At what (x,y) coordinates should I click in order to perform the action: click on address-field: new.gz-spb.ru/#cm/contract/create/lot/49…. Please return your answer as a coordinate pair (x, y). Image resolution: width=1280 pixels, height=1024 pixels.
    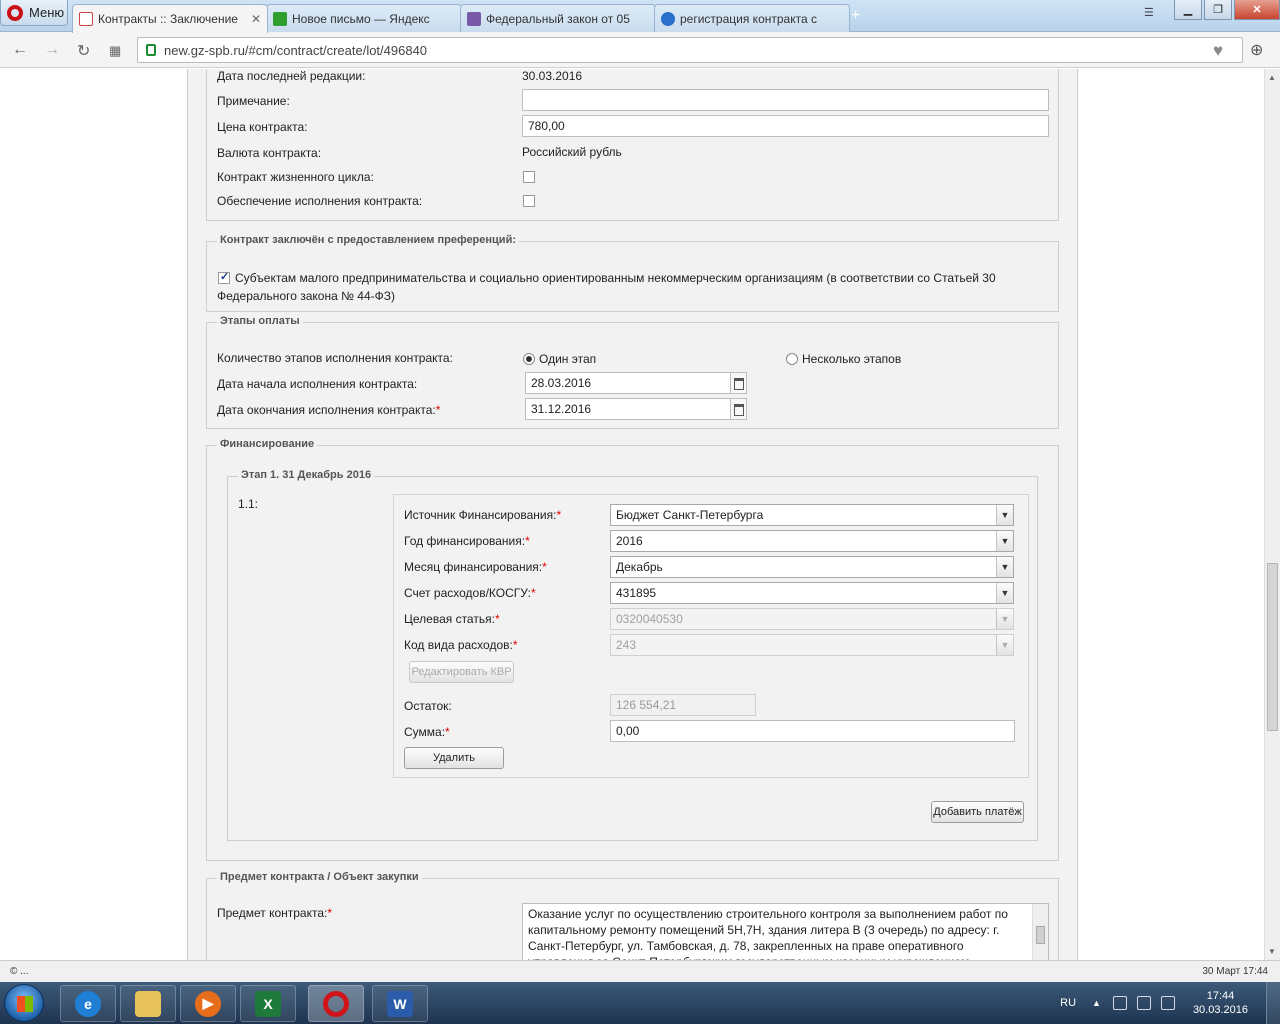
    Looking at the image, I should click on (690, 50).